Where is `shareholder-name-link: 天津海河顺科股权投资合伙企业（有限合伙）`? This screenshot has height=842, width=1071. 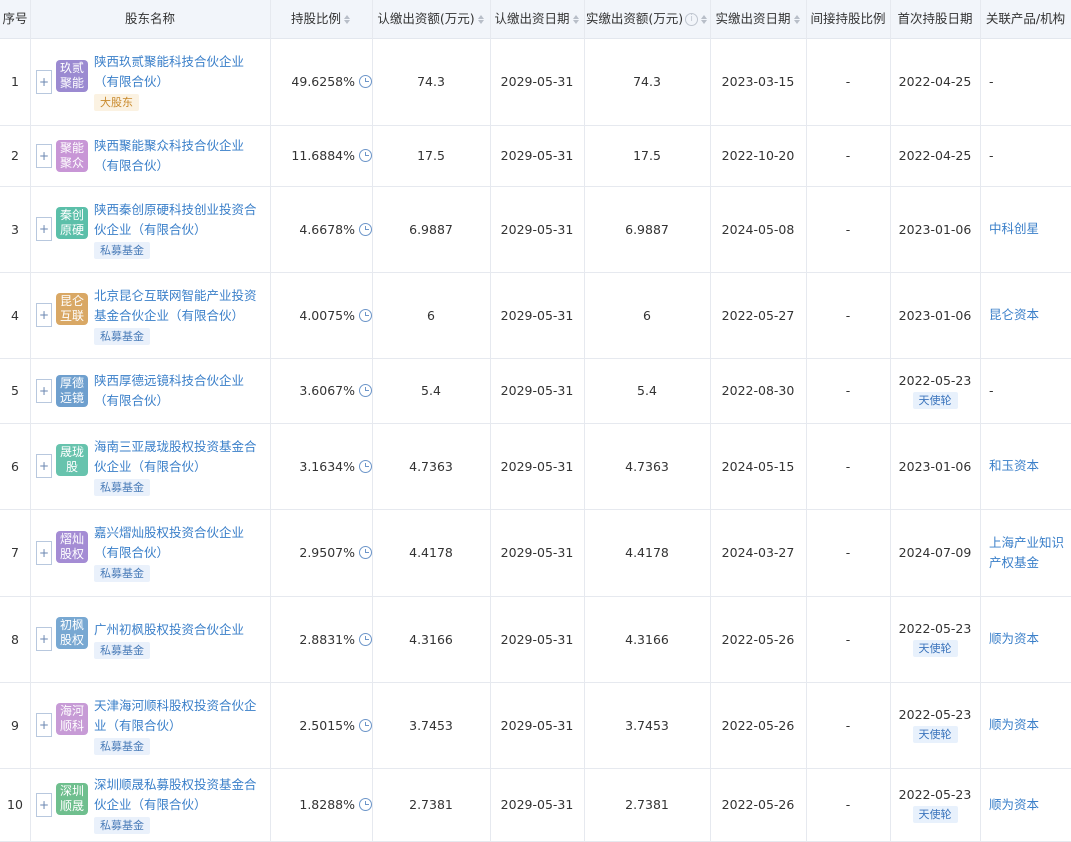
shareholder-name-link: 天津海河顺科股权投资合伙企业（有限合伙） is located at coordinates (179, 716).